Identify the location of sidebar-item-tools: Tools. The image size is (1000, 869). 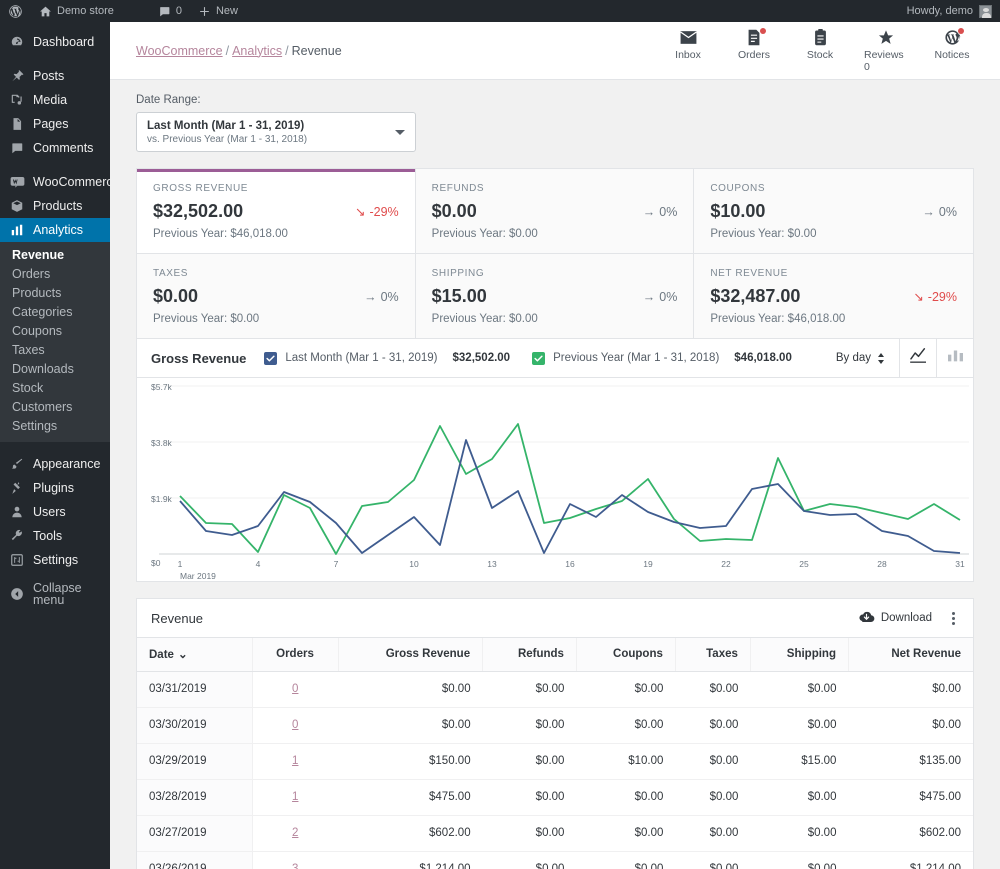
(55, 536).